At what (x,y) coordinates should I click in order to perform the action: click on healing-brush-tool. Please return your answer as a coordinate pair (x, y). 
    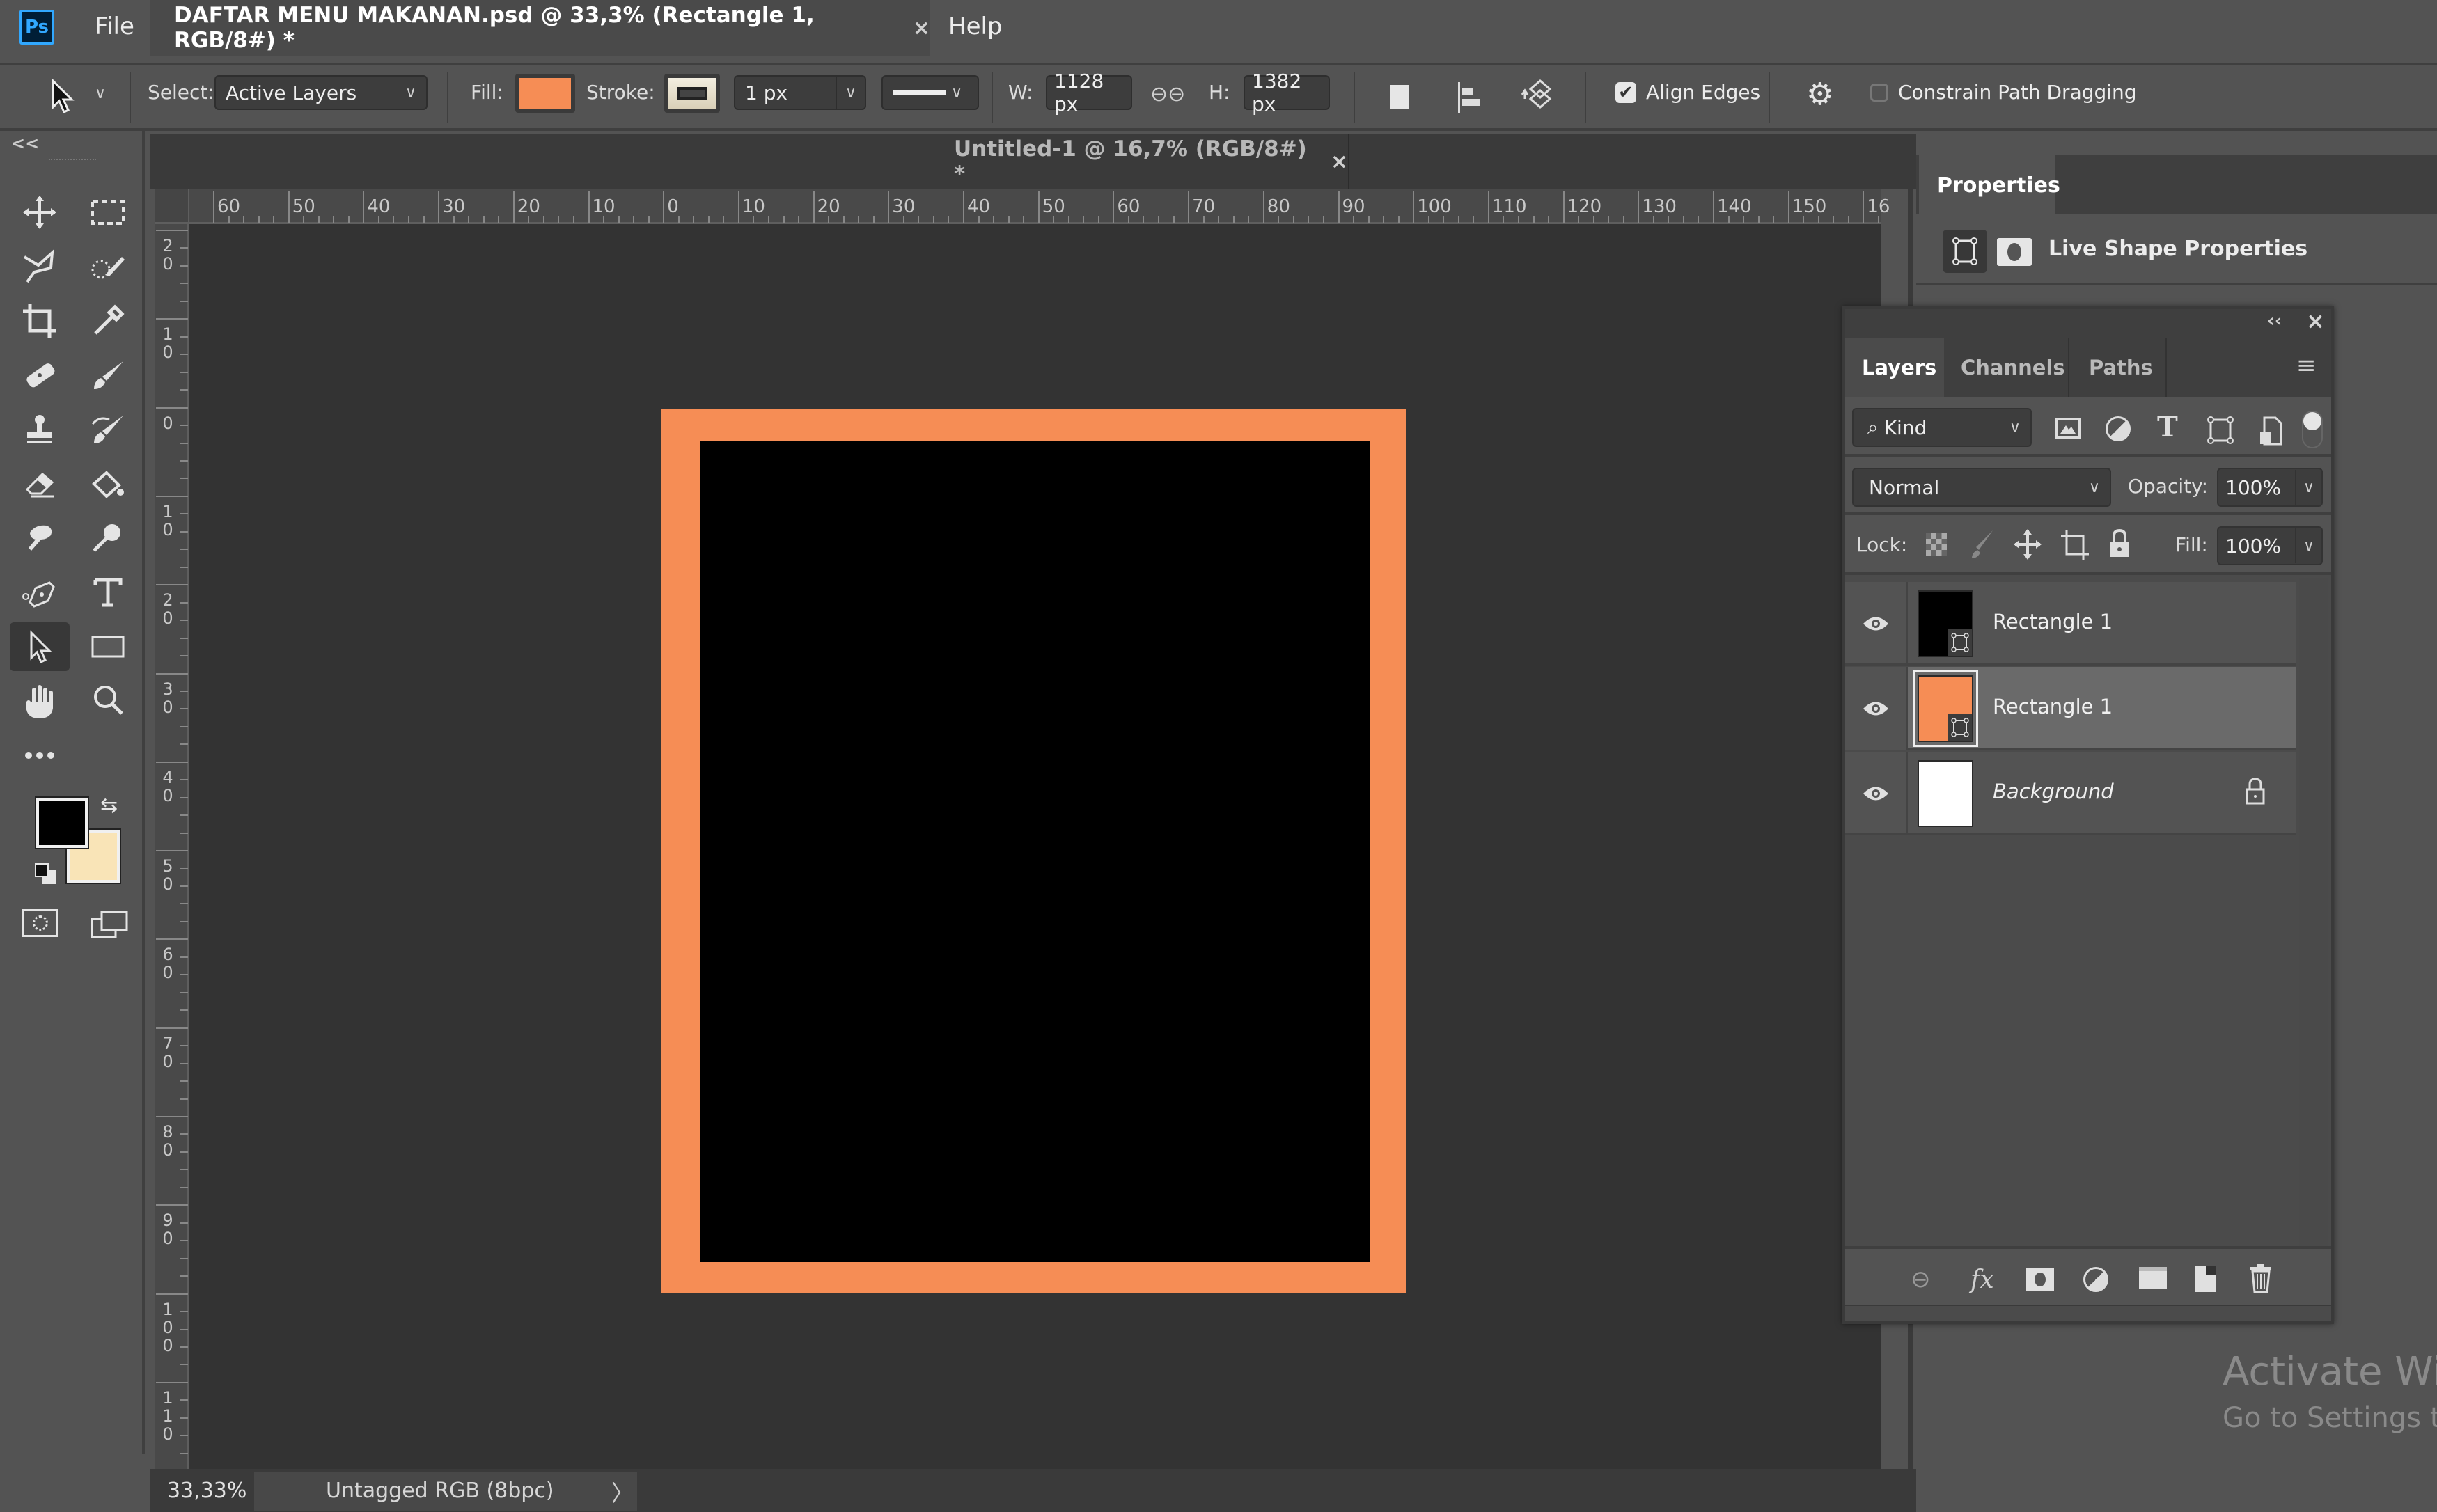
    Looking at the image, I should click on (40, 375).